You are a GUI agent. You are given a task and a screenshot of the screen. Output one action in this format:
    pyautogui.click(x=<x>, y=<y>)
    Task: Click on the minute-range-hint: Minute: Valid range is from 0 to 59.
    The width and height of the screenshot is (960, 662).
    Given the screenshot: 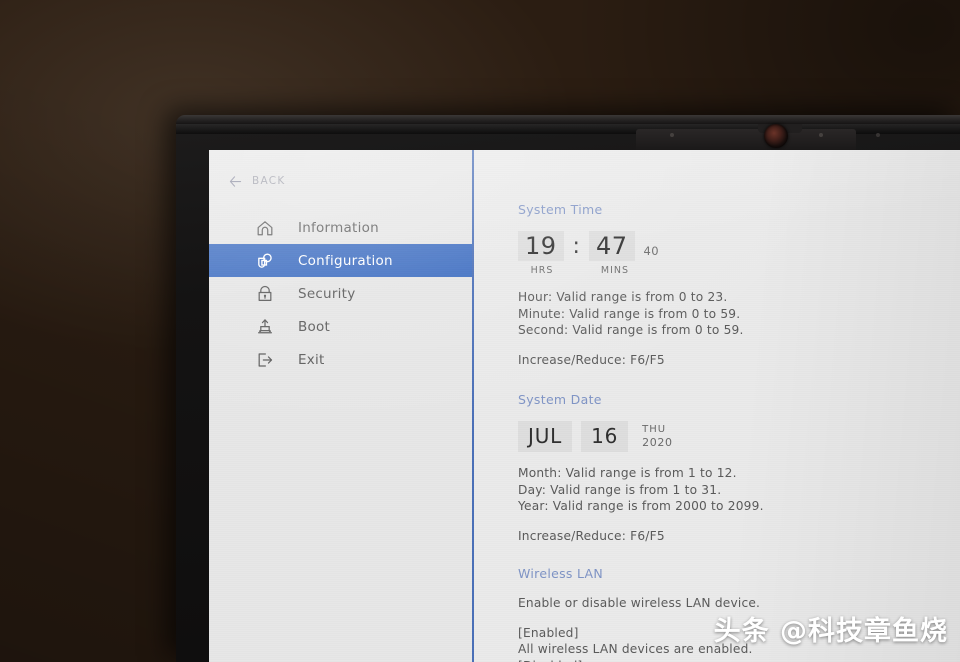 What is the action you would take?
    pyautogui.click(x=629, y=313)
    